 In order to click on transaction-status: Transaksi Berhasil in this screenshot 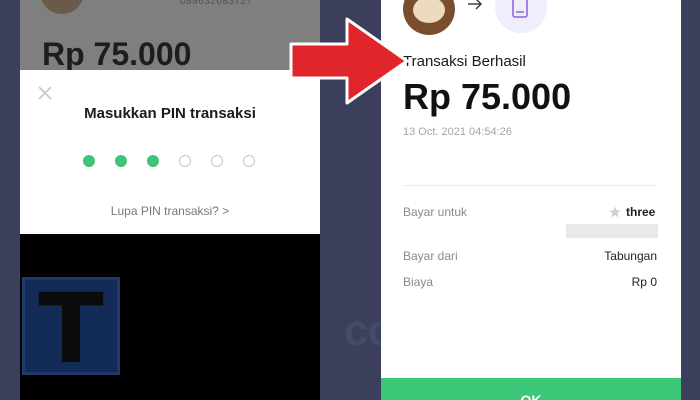, I will do `click(464, 61)`.